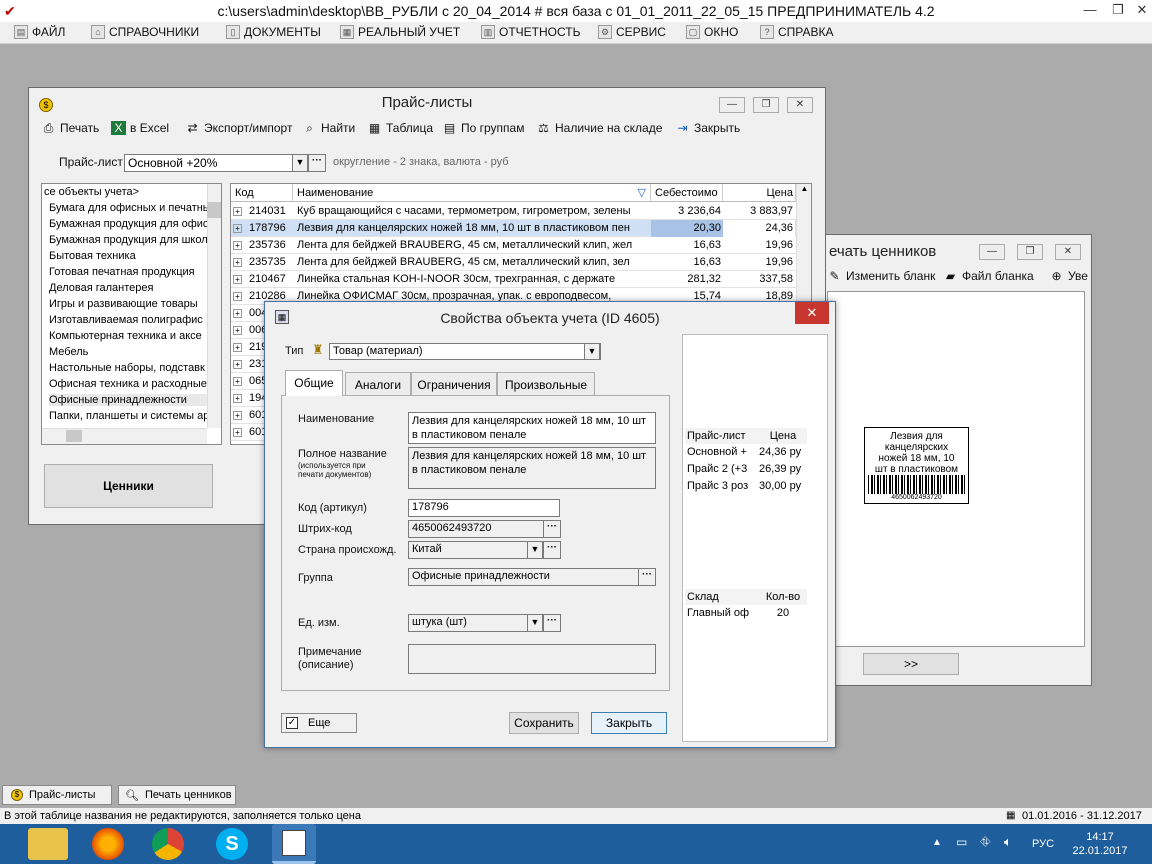 This screenshot has height=864, width=1152. What do you see at coordinates (140, 128) in the screenshot?
I see `excel-button: Xв Excel` at bounding box center [140, 128].